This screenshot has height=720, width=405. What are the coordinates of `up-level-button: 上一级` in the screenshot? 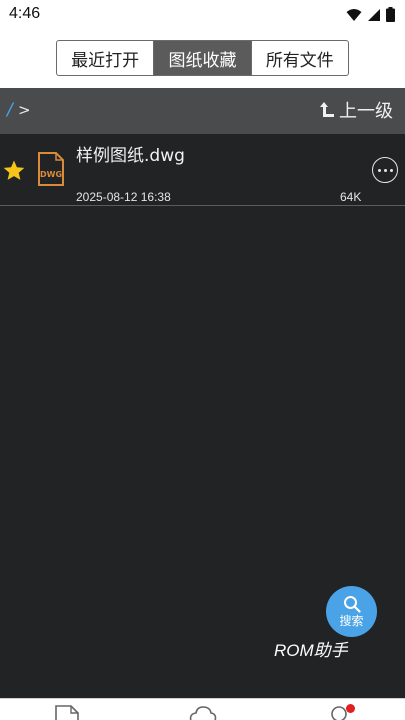 It's located at (356, 110).